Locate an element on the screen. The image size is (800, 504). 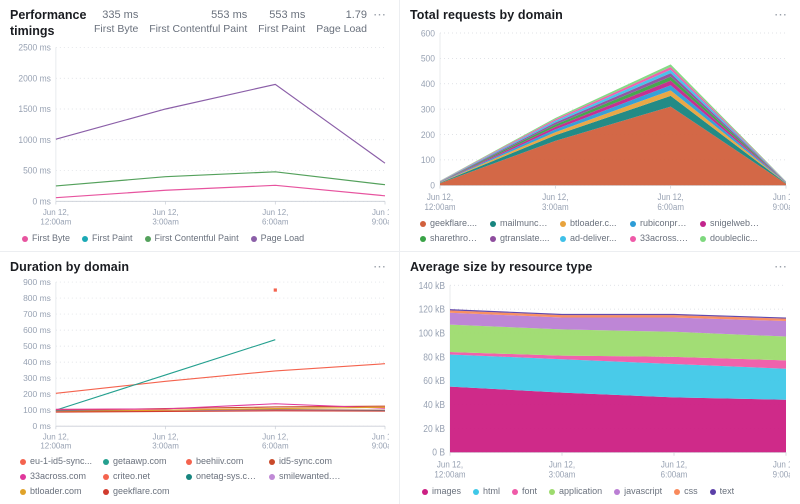
legend-label: btloader.com is located at coordinates (56, 491).